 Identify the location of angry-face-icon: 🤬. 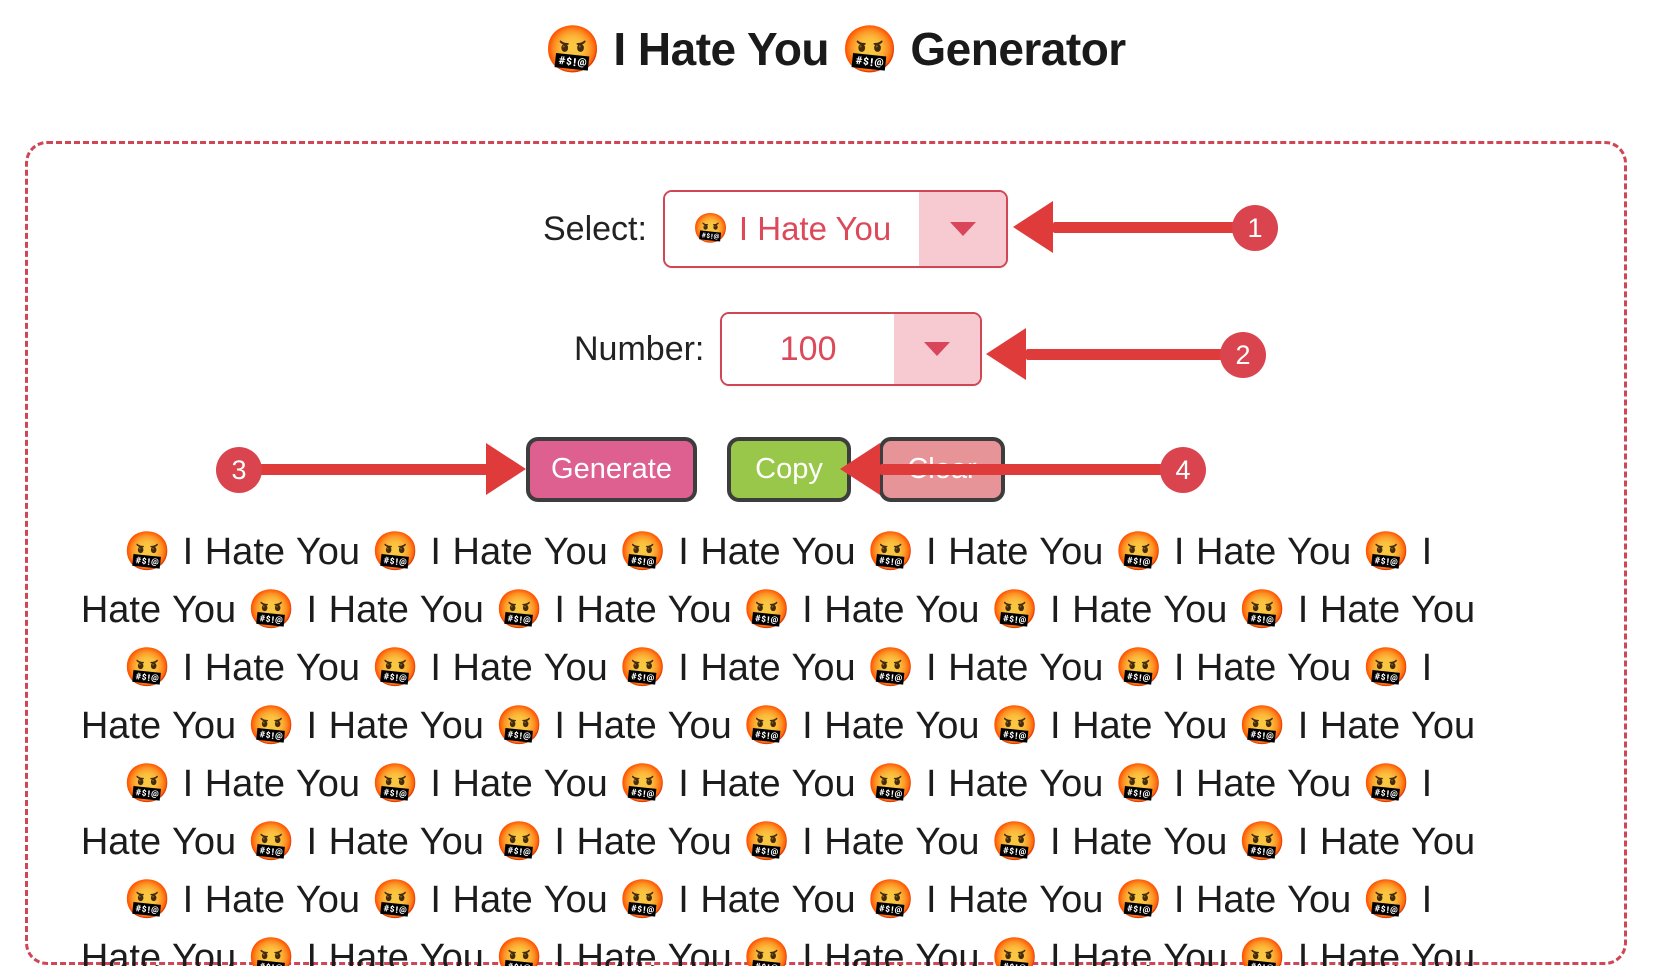
(710, 228).